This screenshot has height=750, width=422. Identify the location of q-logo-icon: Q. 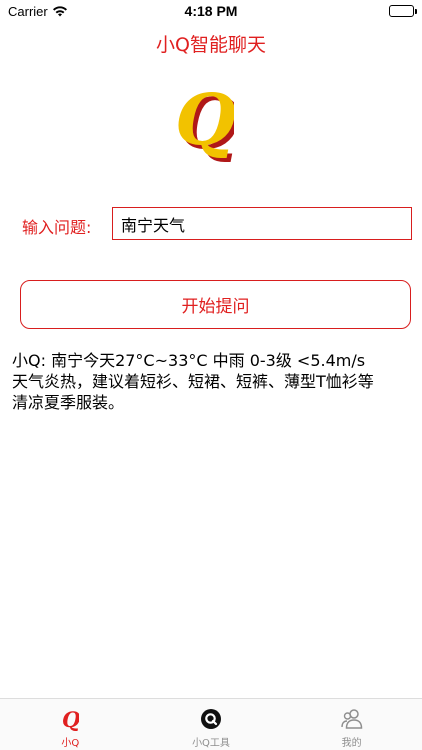
(70, 719).